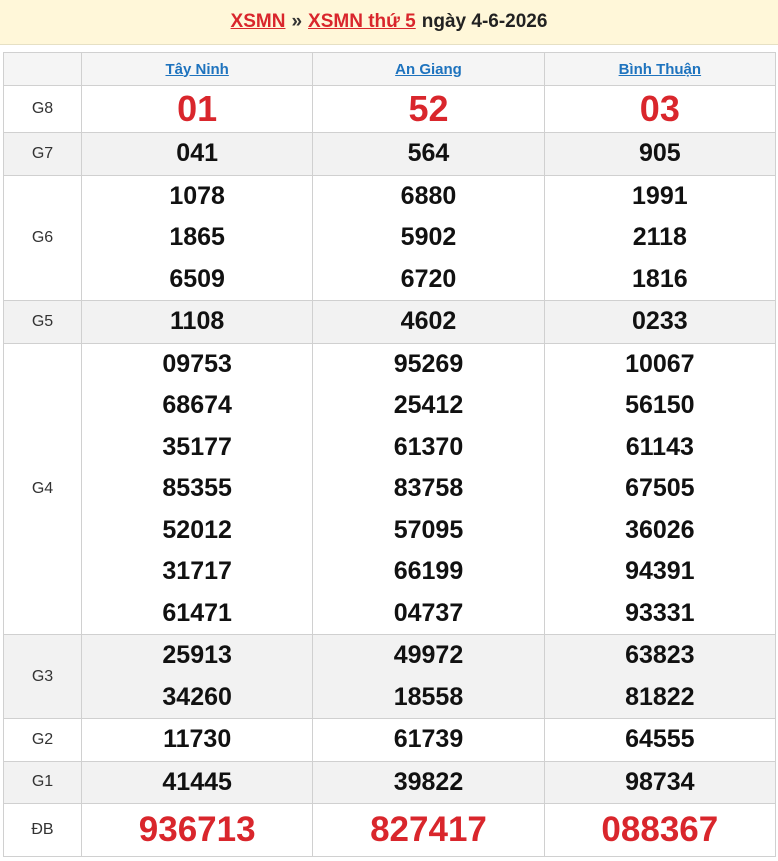  Describe the element at coordinates (42, 830) in the screenshot. I see `prize-label: ĐB` at that location.